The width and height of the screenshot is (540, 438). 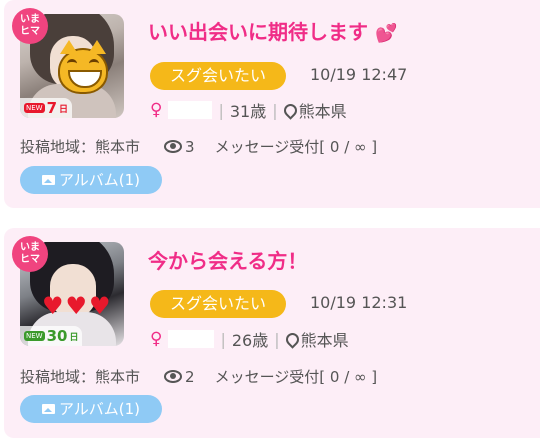 I want to click on view-count: 3, so click(x=190, y=146).